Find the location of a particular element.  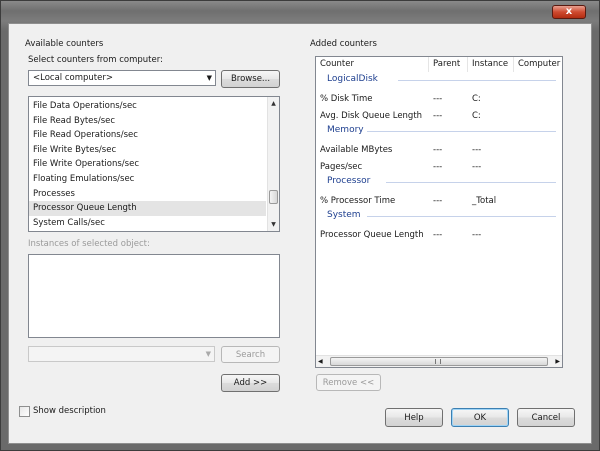

table-hscrollbar: ◀ ▶ is located at coordinates (439, 361).